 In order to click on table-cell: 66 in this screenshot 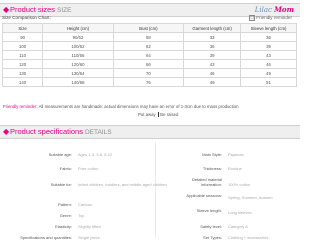, I will do `click(148, 64)`.